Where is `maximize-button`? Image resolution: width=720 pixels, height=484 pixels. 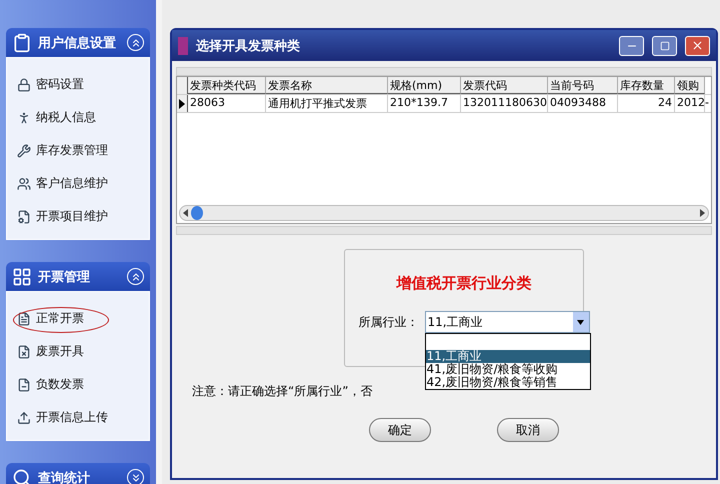
maximize-button is located at coordinates (664, 46).